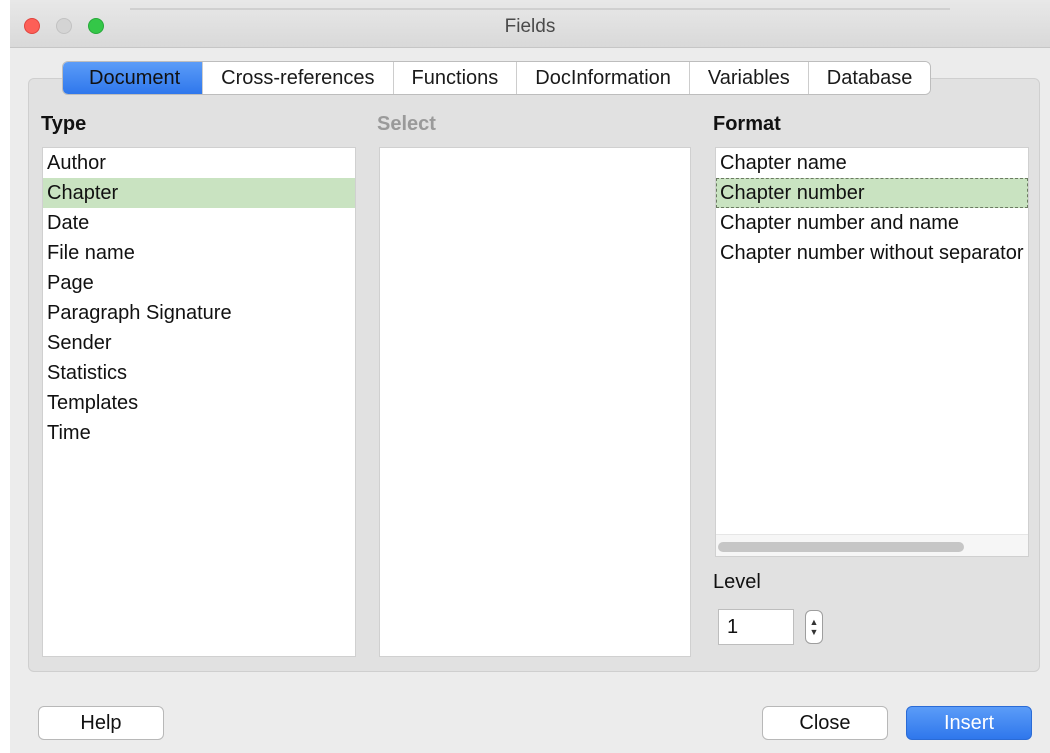  Describe the element at coordinates (747, 124) in the screenshot. I see `format-label: Format` at that location.